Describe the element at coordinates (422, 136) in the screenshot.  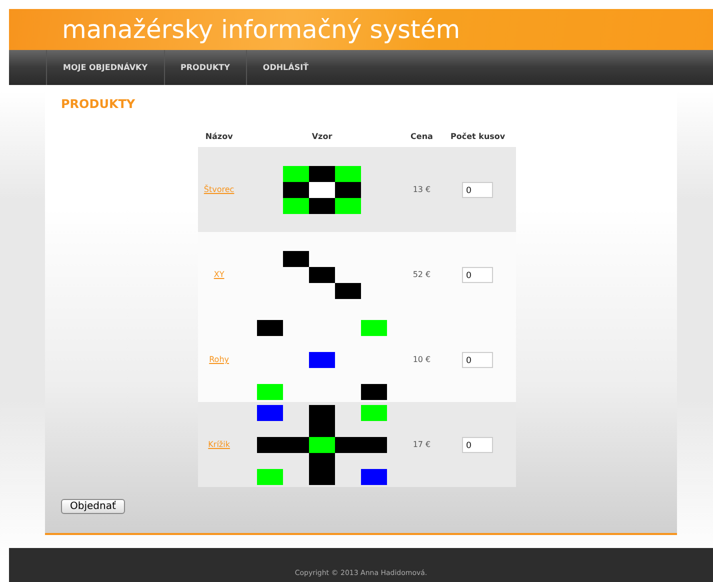
I see `column-header: Cena` at that location.